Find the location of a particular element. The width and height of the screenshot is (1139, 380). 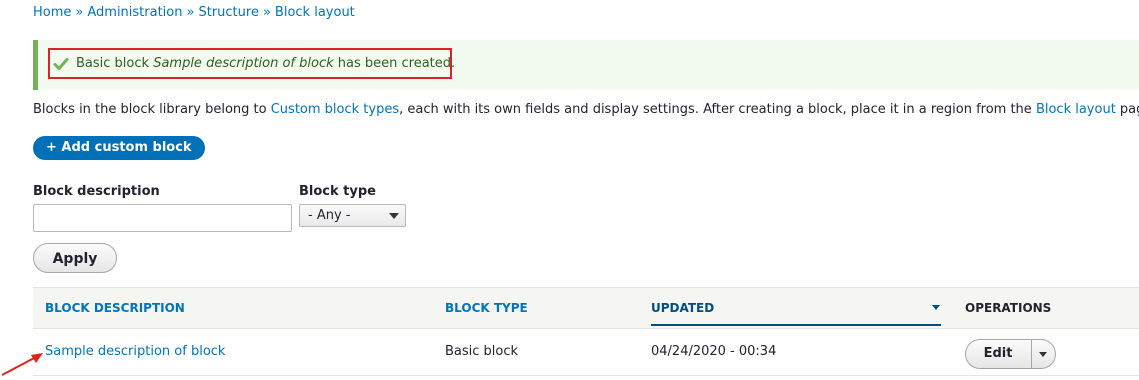

active-sort-indicator is located at coordinates (796, 325).